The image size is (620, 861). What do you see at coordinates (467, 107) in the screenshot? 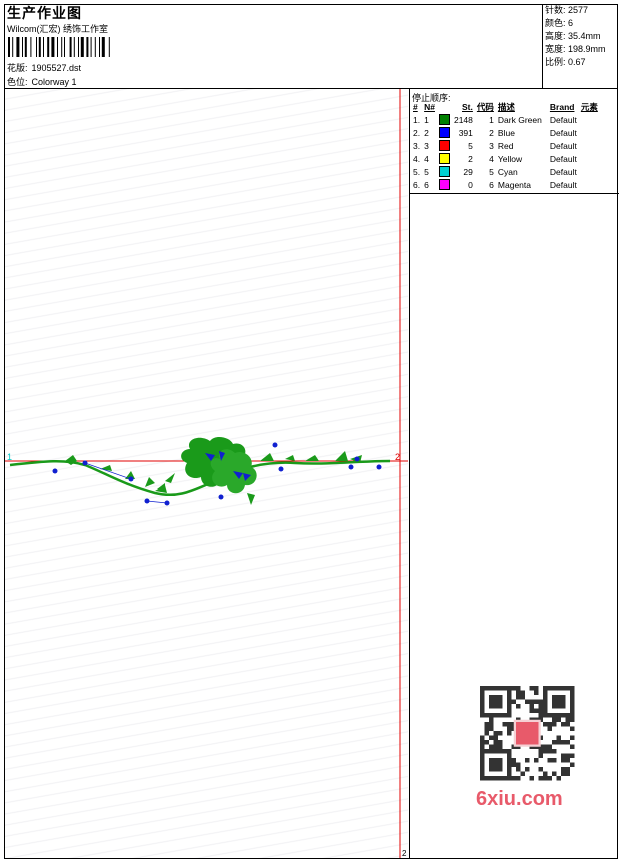
I see `col-stitches: St.` at bounding box center [467, 107].